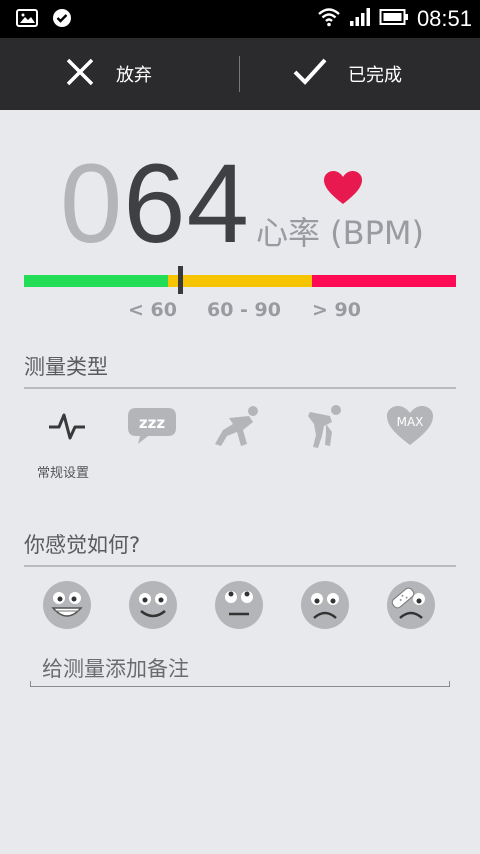  Describe the element at coordinates (134, 75) in the screenshot. I see `discard-label: 放弃` at that location.